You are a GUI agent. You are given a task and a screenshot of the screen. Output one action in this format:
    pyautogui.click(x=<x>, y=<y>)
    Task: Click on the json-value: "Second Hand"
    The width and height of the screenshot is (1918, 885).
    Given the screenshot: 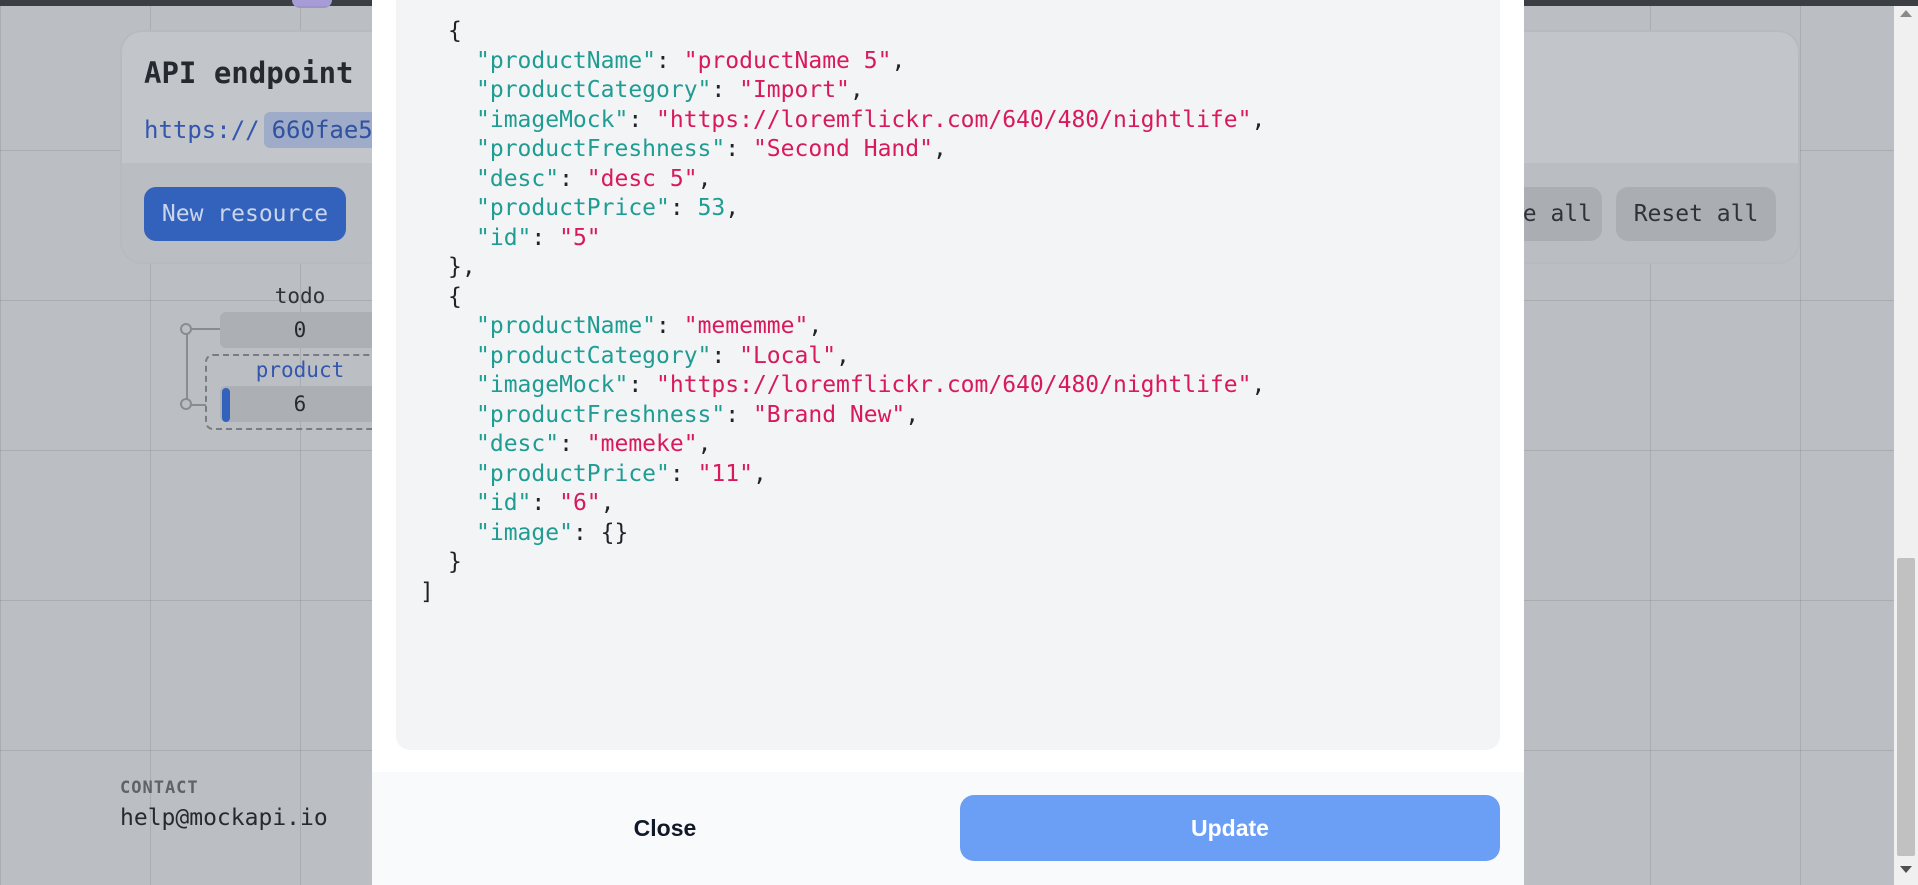 What is the action you would take?
    pyautogui.click(x=842, y=149)
    